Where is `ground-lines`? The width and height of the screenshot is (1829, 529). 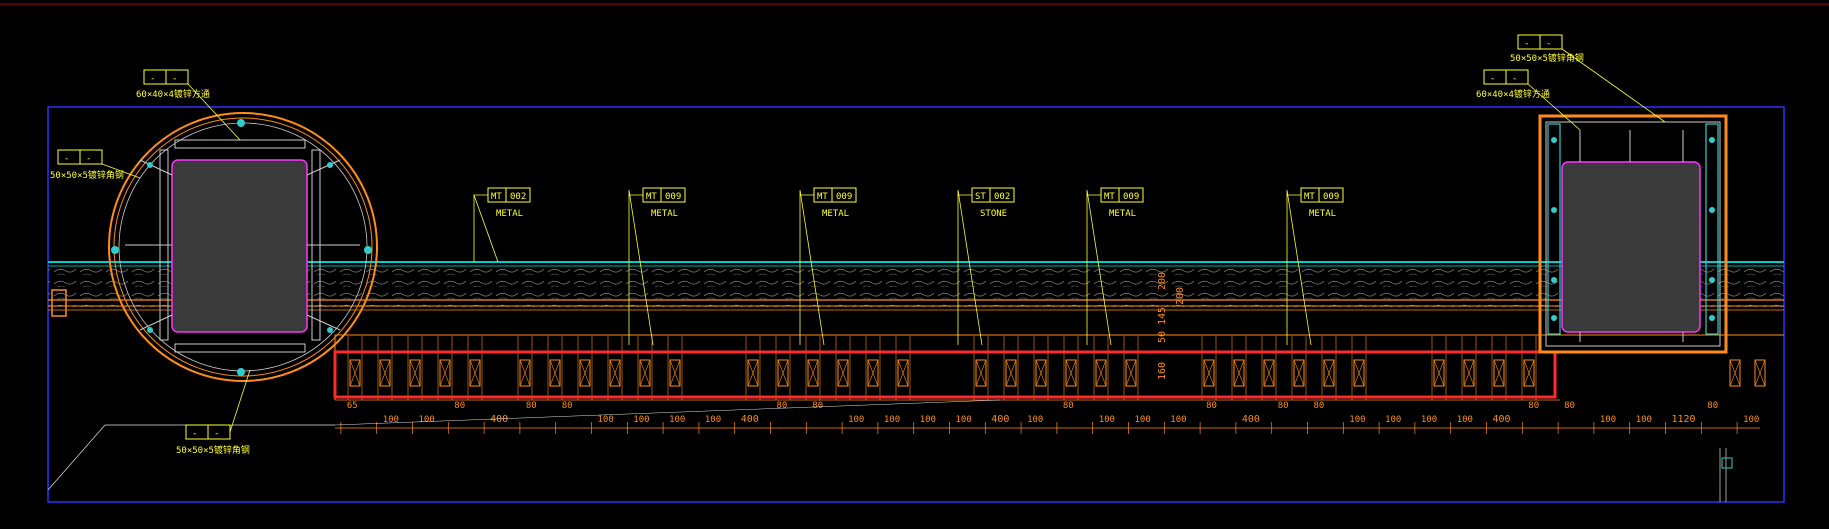
ground-lines is located at coordinates (524, 445).